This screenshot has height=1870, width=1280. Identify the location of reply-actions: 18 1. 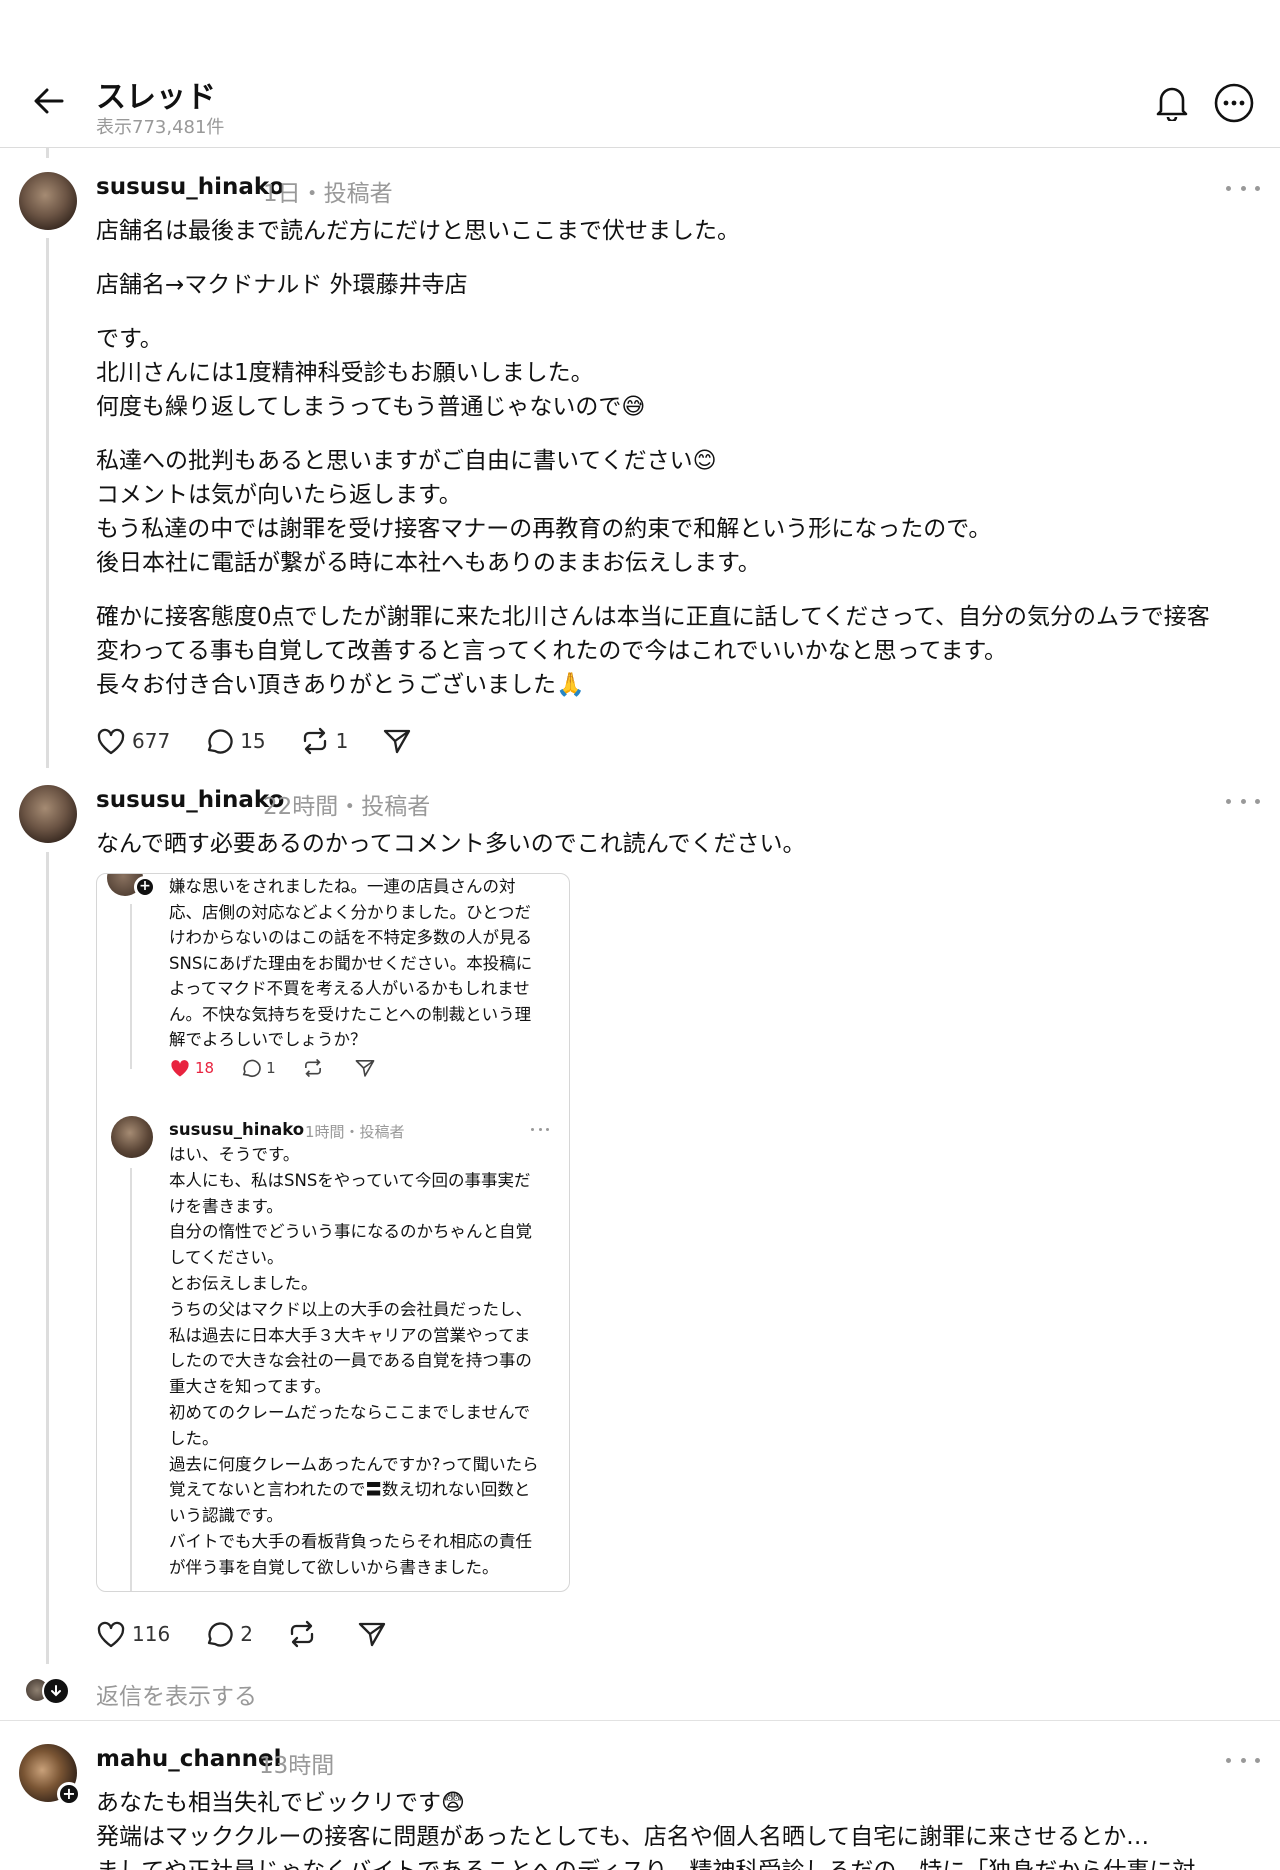
(287, 1068).